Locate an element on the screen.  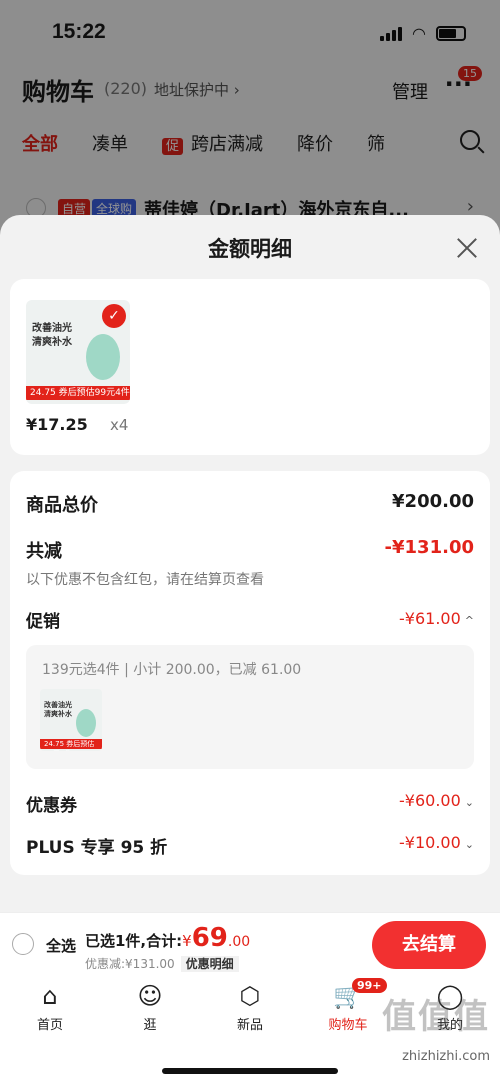
product-quantity: x4 is located at coordinates (119, 425).